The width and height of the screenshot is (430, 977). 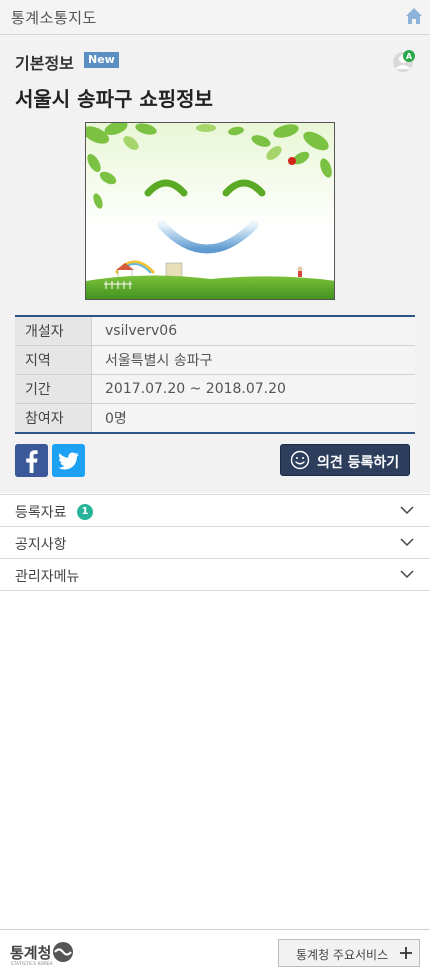 What do you see at coordinates (31, 953) in the screenshot?
I see `footer-logo-text: 통계청` at bounding box center [31, 953].